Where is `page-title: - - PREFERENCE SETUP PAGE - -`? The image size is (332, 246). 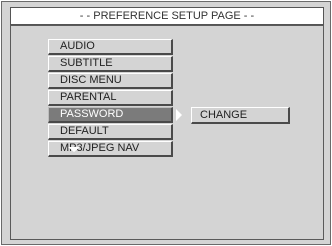 page-title: - - PREFERENCE SETUP PAGE - - is located at coordinates (167, 16).